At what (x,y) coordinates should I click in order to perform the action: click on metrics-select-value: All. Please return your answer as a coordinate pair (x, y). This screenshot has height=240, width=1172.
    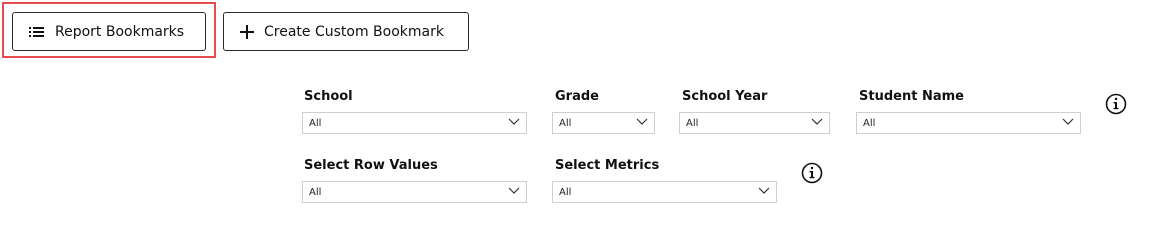
    Looking at the image, I should click on (565, 192).